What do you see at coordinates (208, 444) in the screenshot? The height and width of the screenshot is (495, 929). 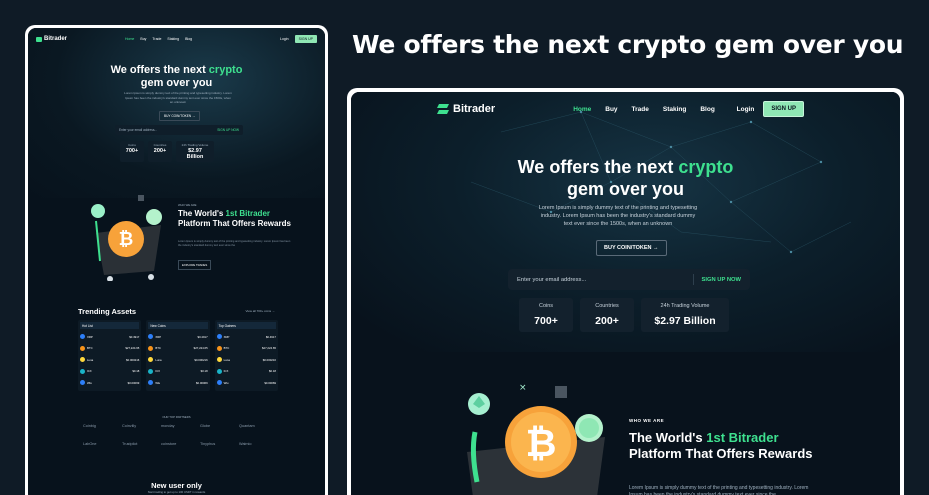 I see `partner-logo: Tinyphus` at bounding box center [208, 444].